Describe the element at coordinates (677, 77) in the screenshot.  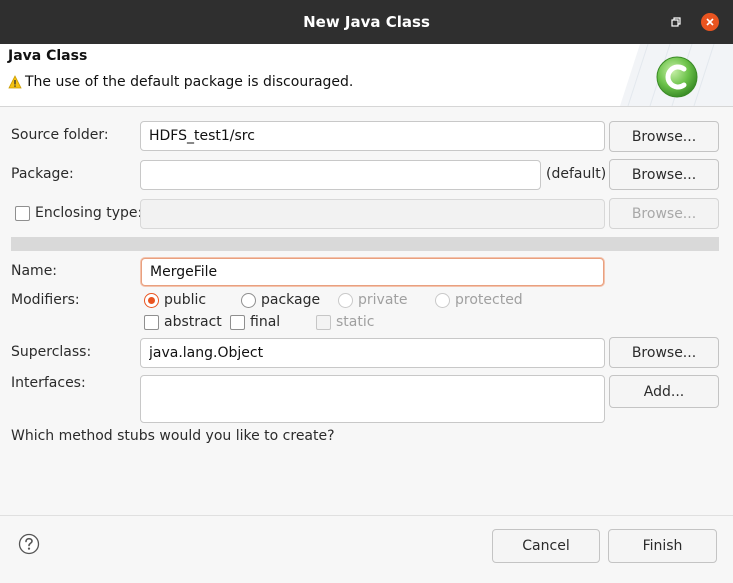
I see `java-class-logo-icon` at that location.